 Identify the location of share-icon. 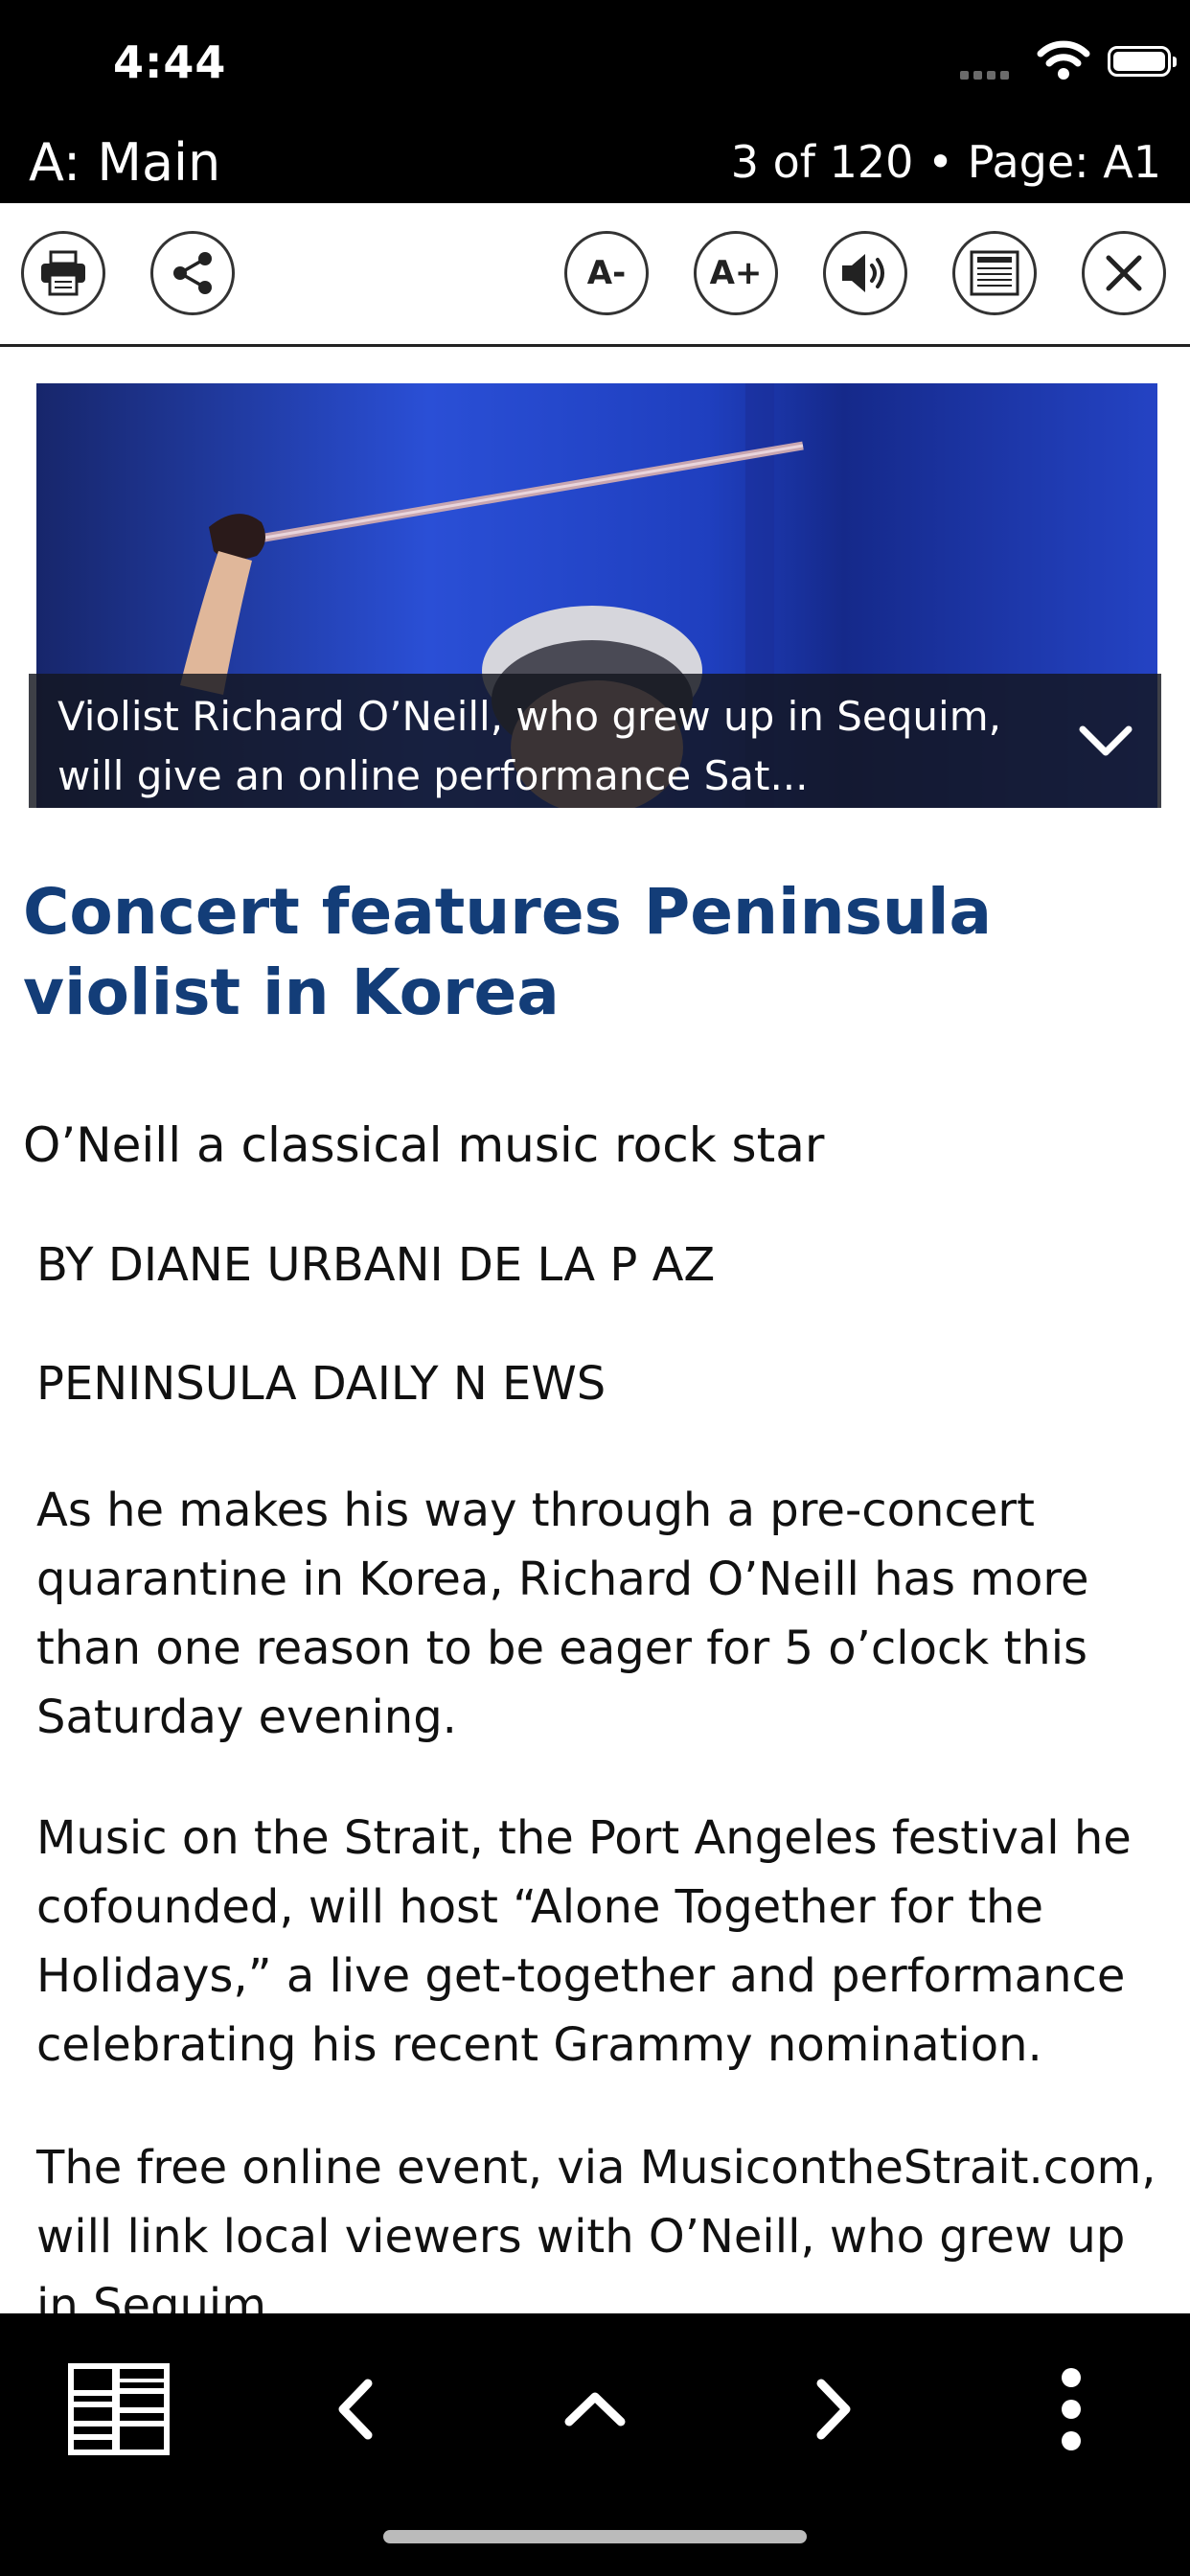
(193, 273).